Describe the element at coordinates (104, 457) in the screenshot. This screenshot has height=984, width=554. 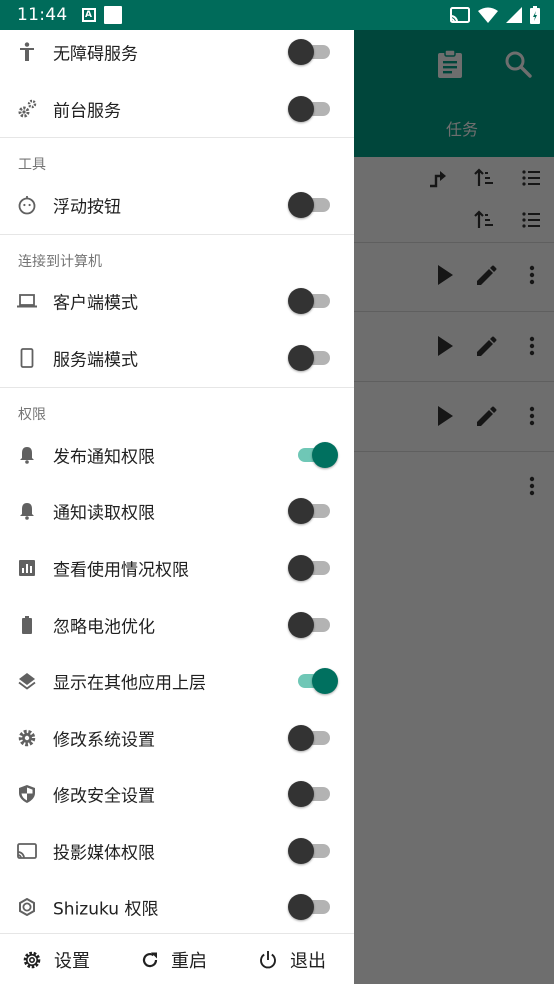
I see `setting-label: 发布通知权限` at that location.